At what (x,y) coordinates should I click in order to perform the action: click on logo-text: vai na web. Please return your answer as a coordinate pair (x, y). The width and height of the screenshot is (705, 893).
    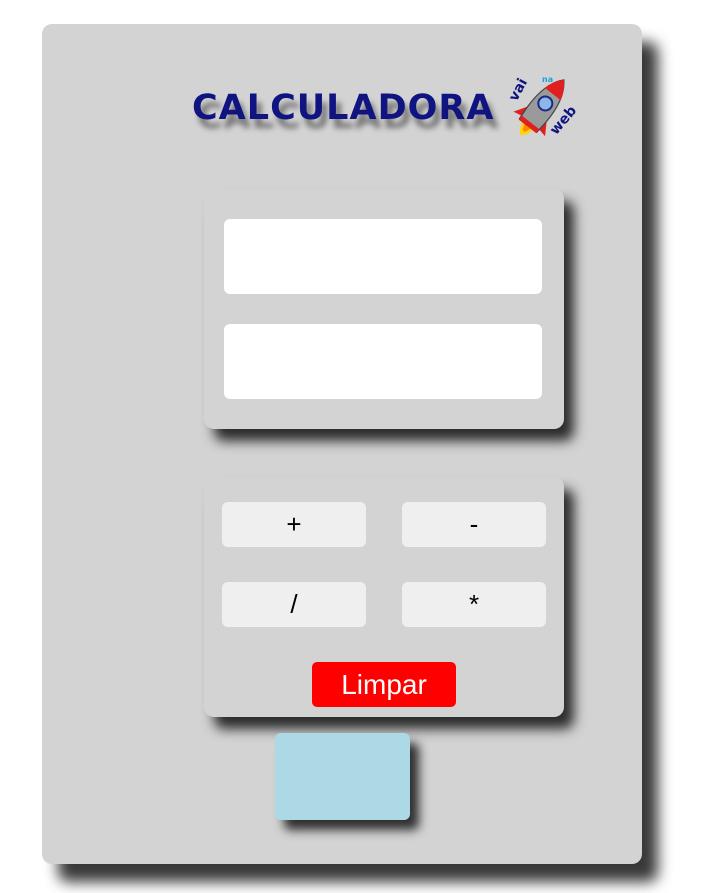
    Looking at the image, I should click on (543, 106).